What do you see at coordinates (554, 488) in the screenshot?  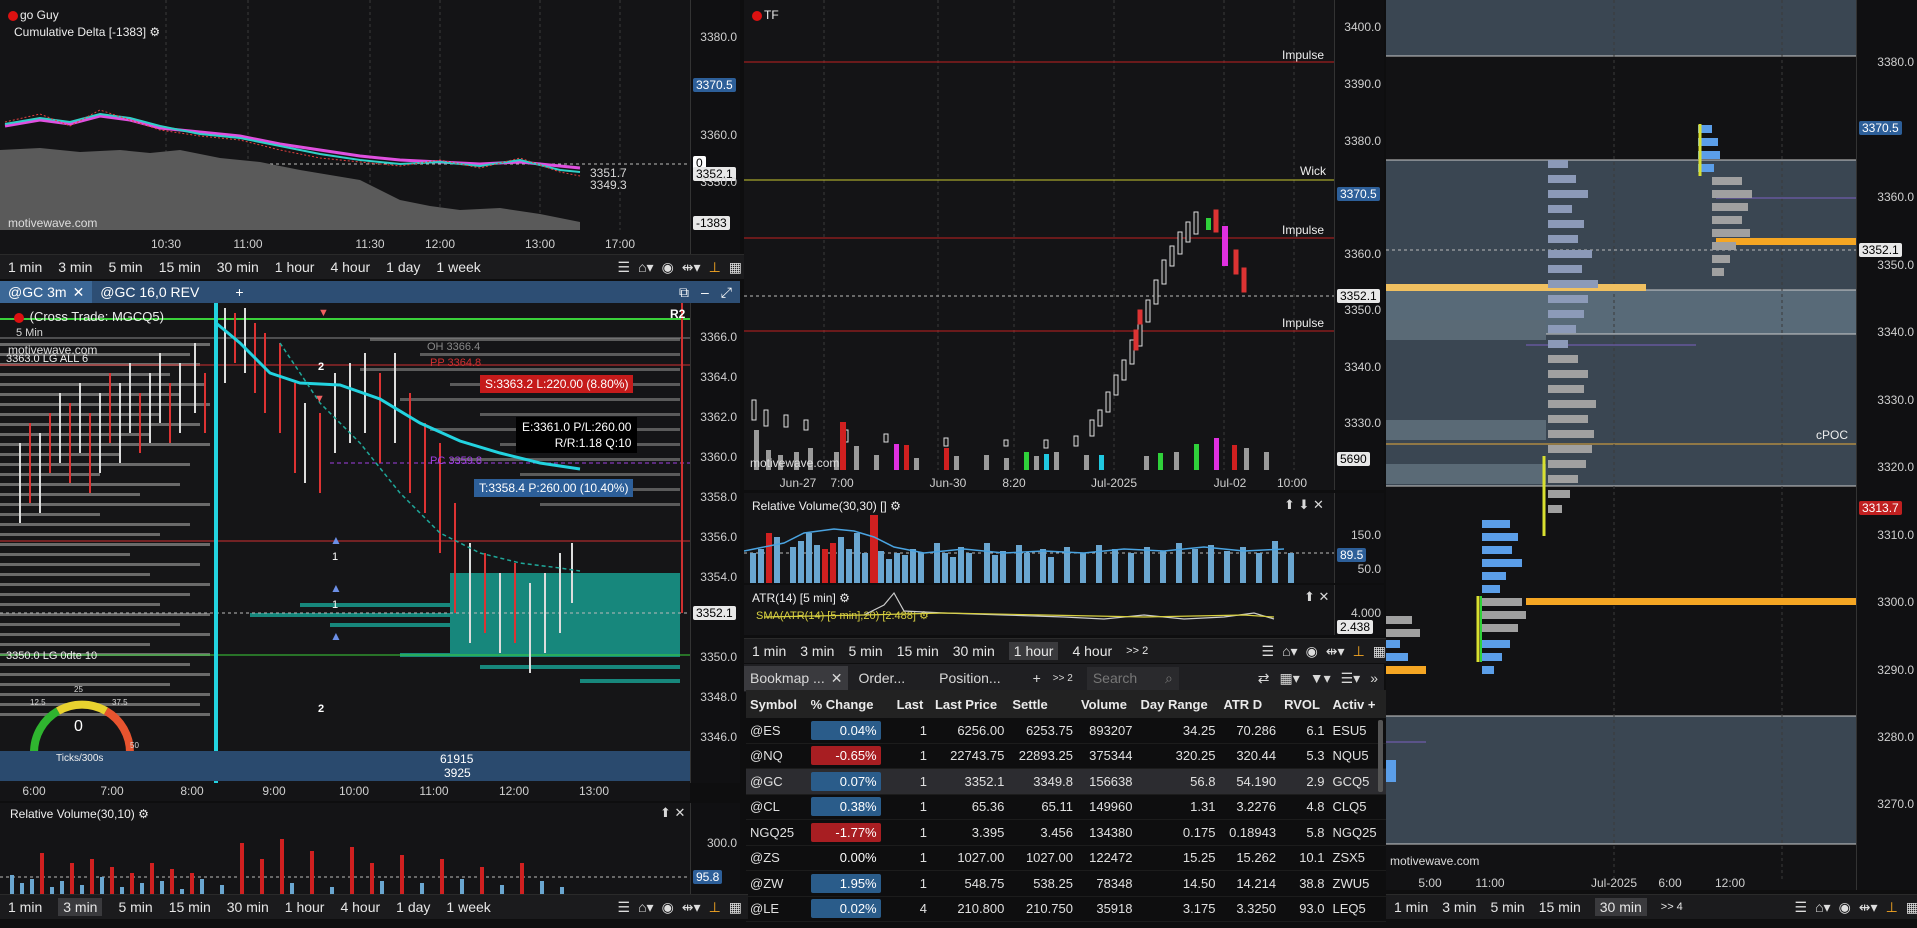 I see `target-box: T:3358.4 P:260.00 (10.40%)` at bounding box center [554, 488].